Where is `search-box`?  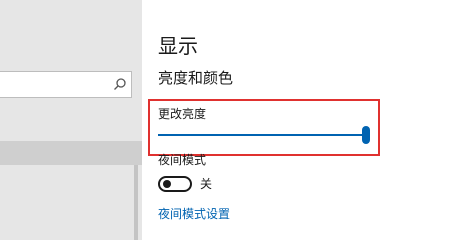 search-box is located at coordinates (66, 84).